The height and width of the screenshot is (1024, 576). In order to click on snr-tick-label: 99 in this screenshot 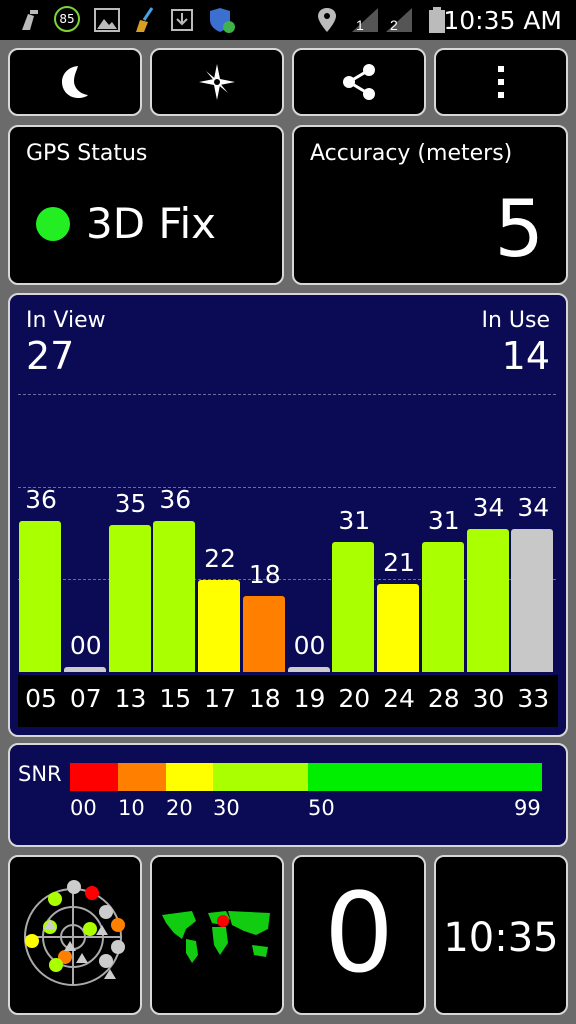, I will do `click(527, 808)`.